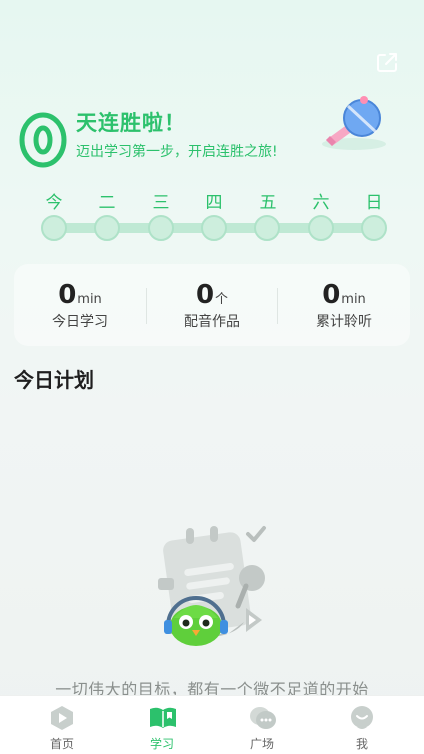  What do you see at coordinates (268, 203) in the screenshot?
I see `week-day-label: 五` at bounding box center [268, 203].